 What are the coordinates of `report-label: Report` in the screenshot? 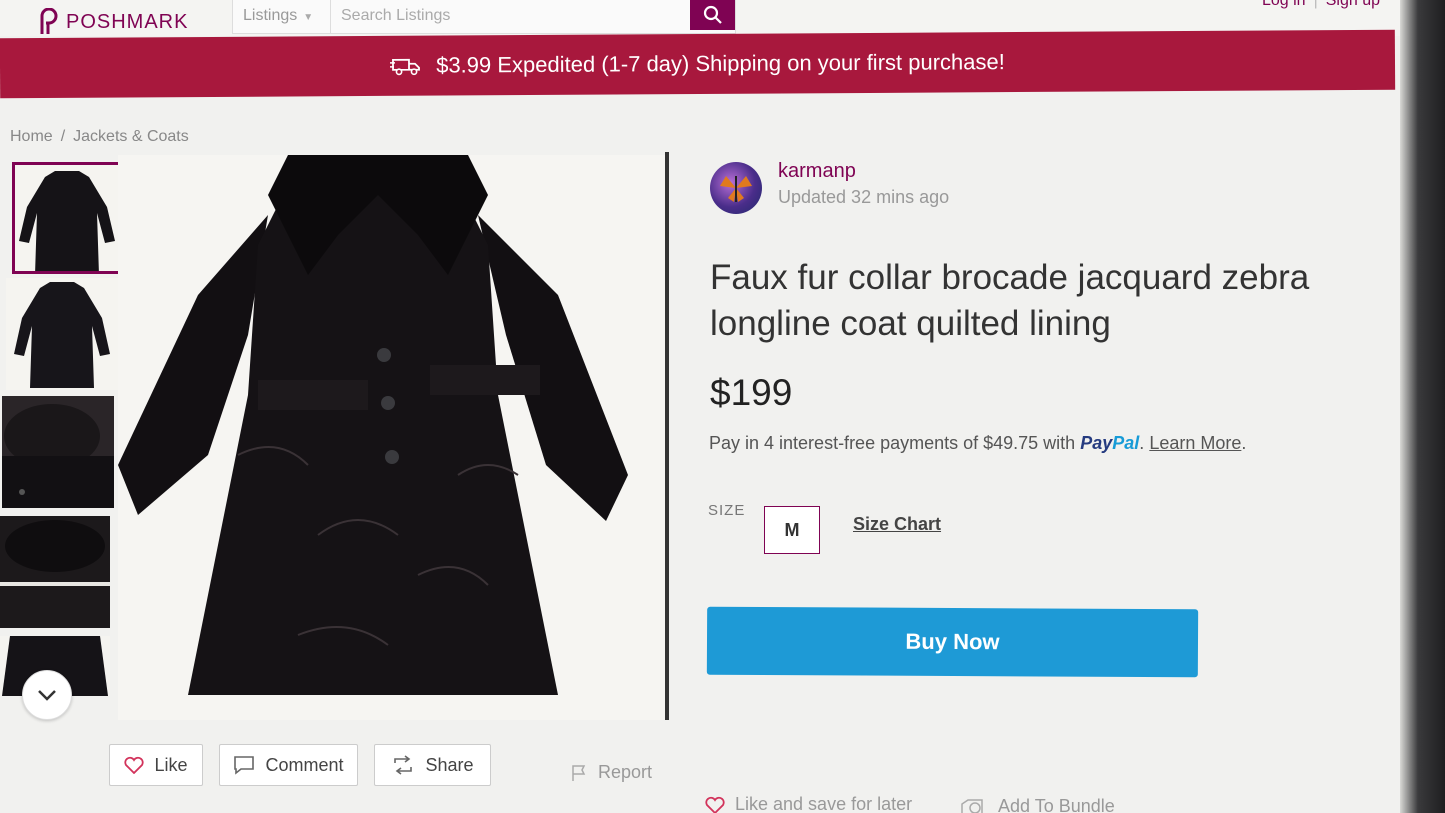 It's located at (625, 772).